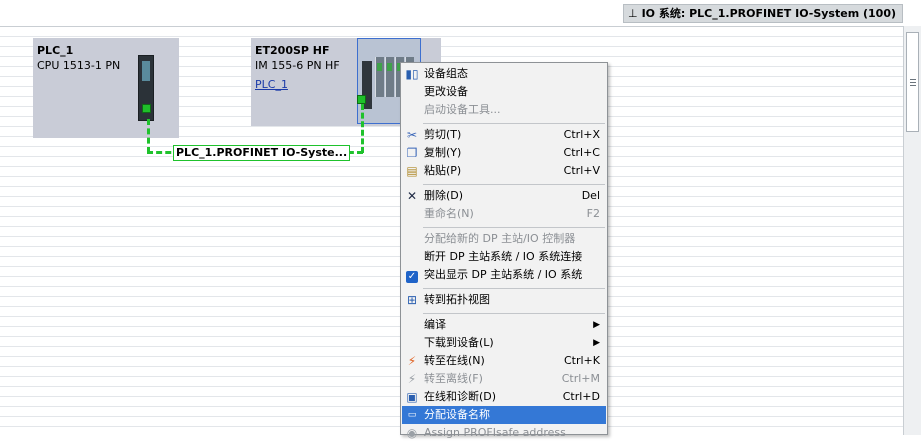 The width and height of the screenshot is (921, 442). Describe the element at coordinates (412, 153) in the screenshot. I see `copy-icon: ❐` at that location.